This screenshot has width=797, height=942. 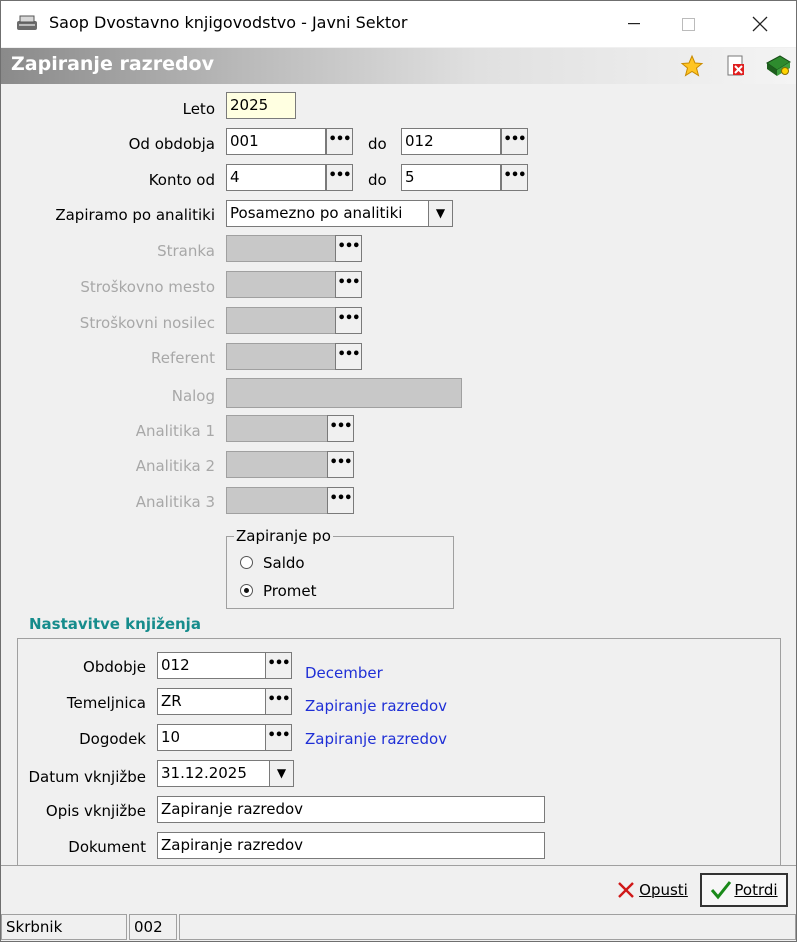 What do you see at coordinates (351, 845) in the screenshot?
I see `dokument-input: Zapiranje razredov` at bounding box center [351, 845].